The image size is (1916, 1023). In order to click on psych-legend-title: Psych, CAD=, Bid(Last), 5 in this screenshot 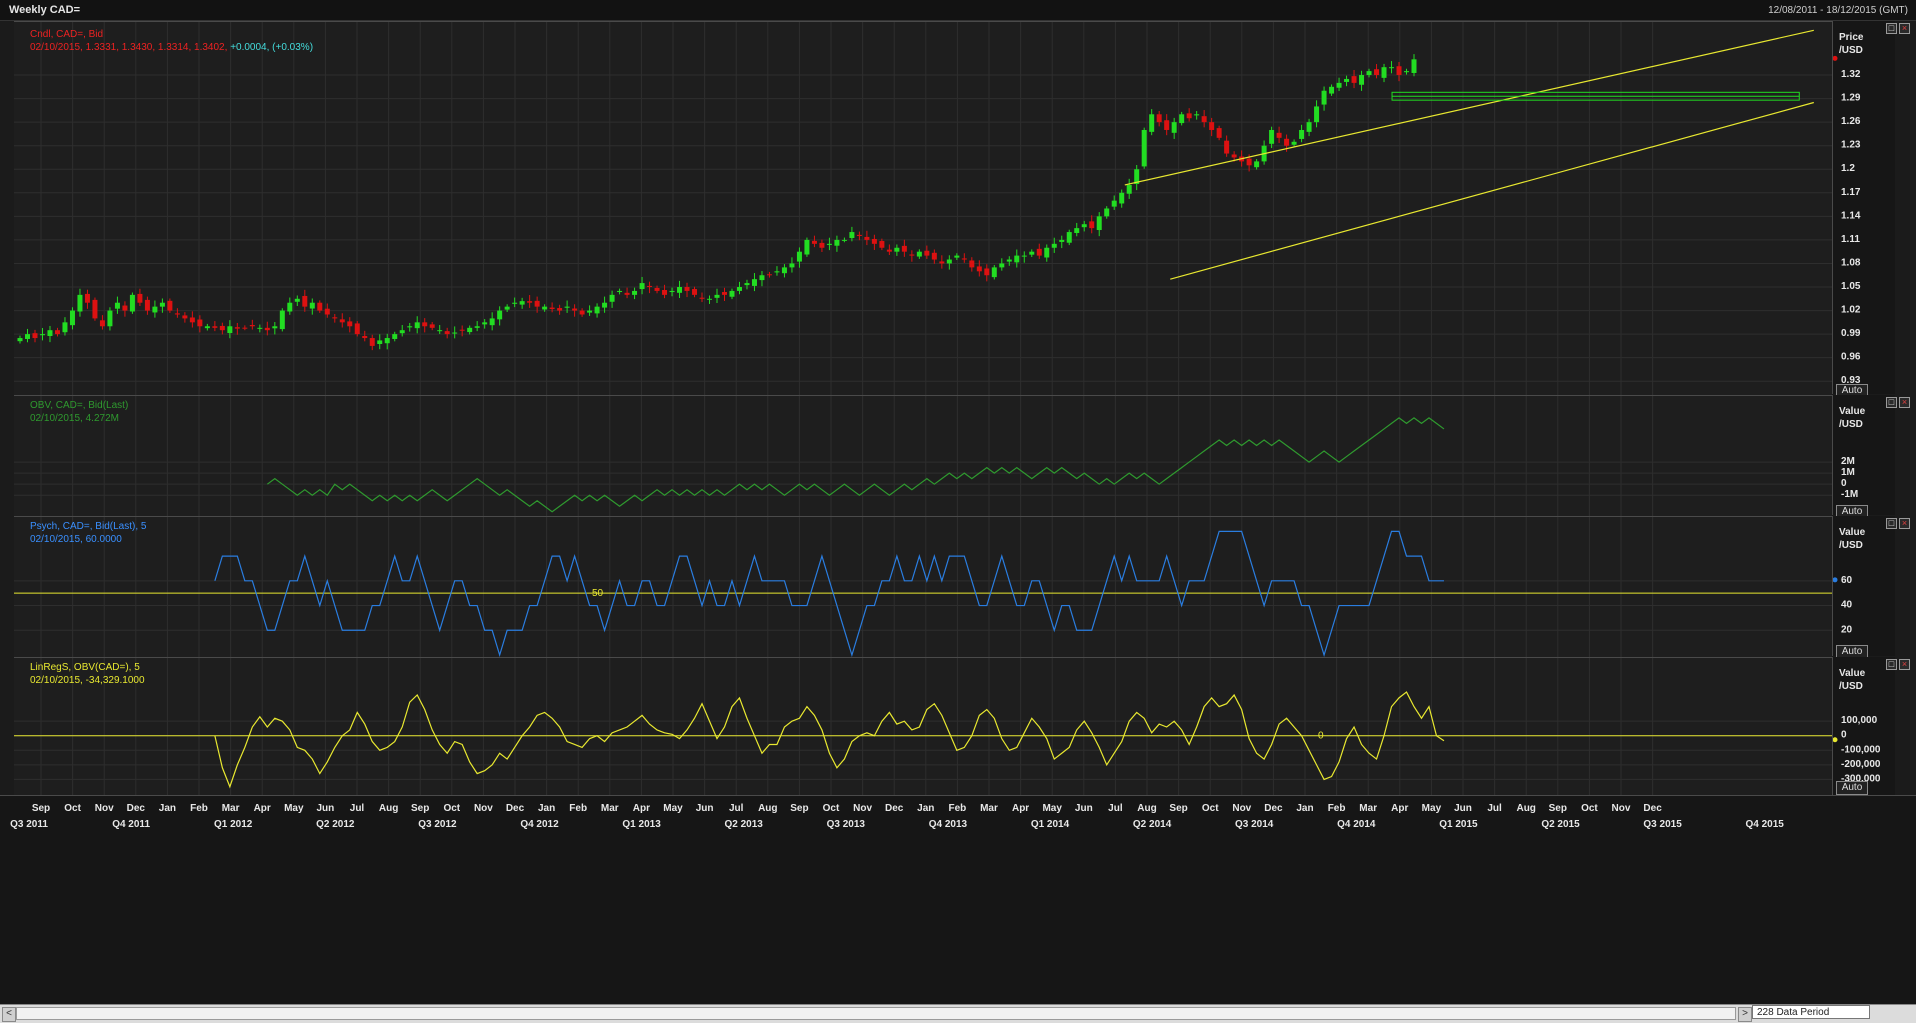, I will do `click(88, 526)`.